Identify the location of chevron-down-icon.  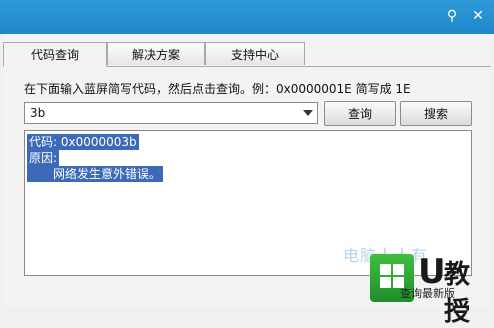
(308, 113).